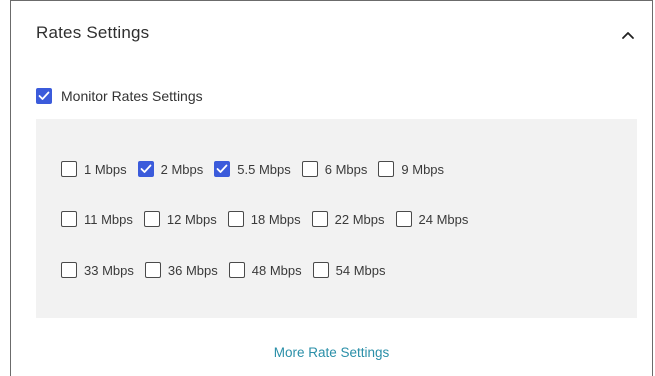 The width and height of the screenshot is (655, 376). I want to click on monitor-rates-checkbox, so click(44, 96).